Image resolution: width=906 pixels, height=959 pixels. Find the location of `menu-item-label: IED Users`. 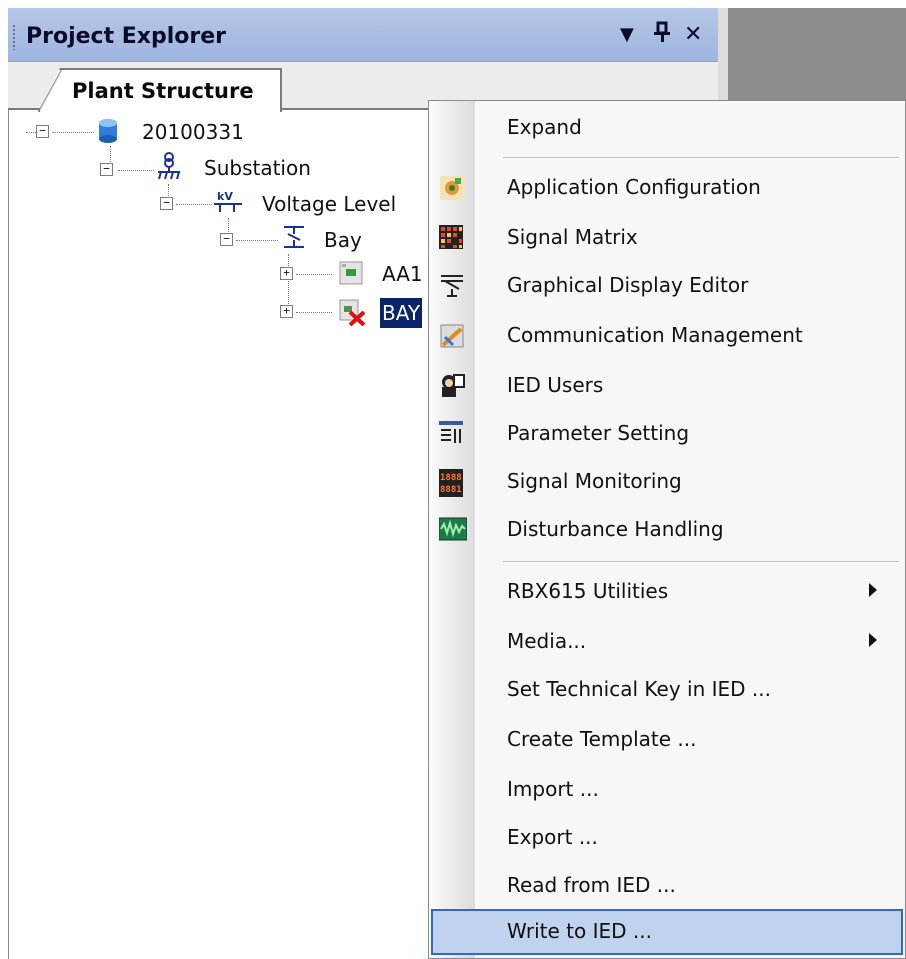

menu-item-label: IED Users is located at coordinates (555, 385).